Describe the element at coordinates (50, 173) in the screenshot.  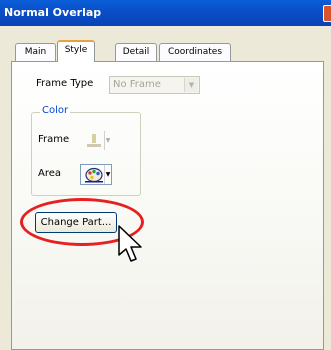
I see `area-color-label: Area` at that location.